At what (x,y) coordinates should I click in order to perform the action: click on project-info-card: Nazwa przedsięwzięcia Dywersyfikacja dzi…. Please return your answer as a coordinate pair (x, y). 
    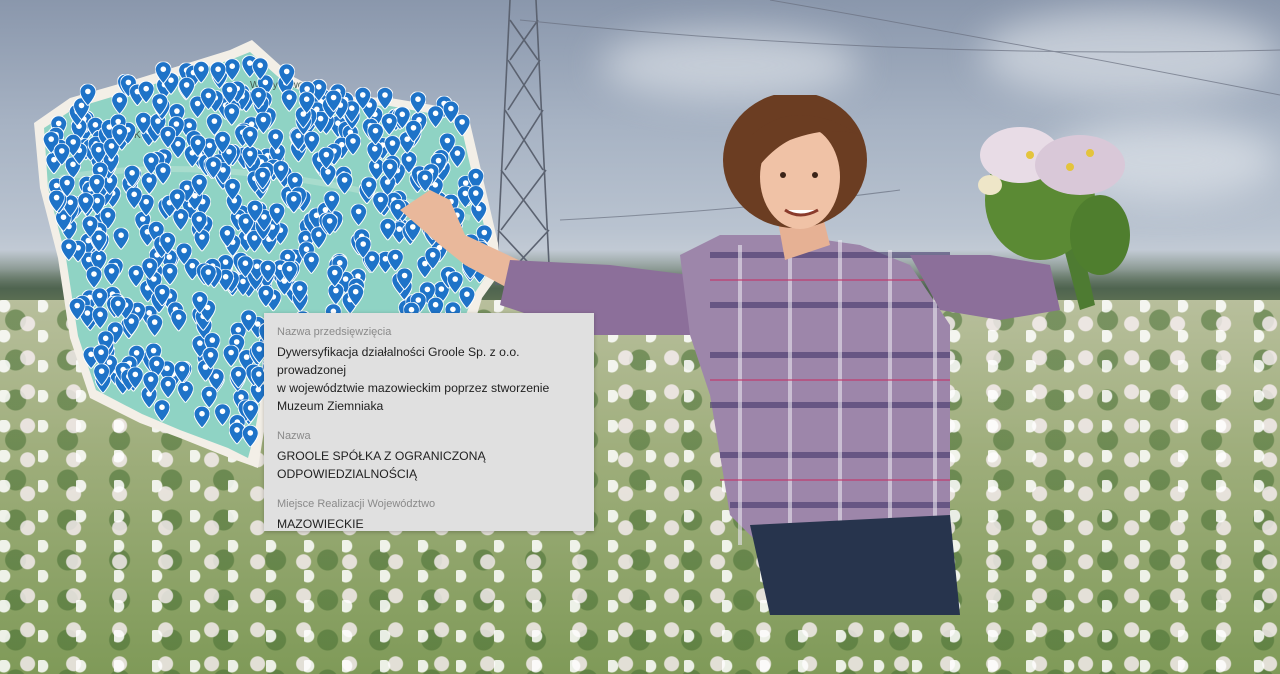
    Looking at the image, I should click on (429, 422).